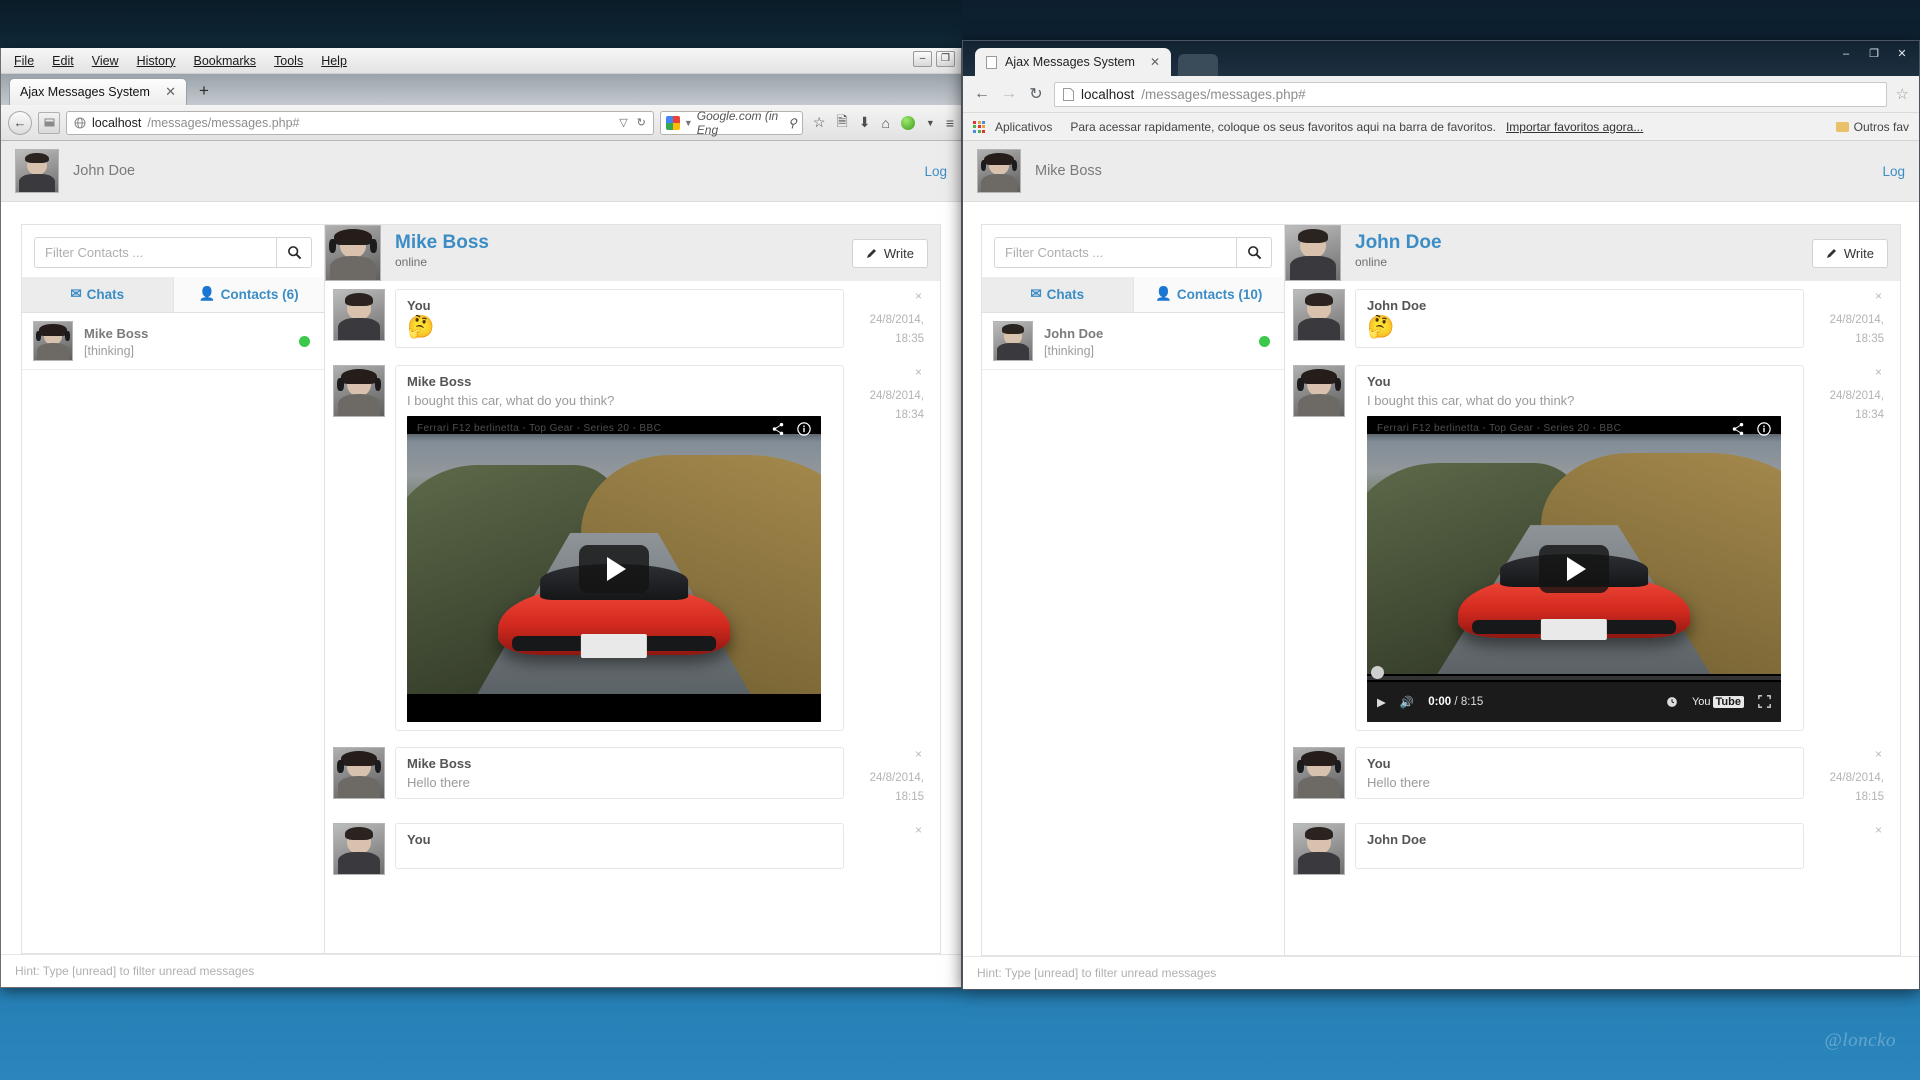 This screenshot has width=1920, height=1080. What do you see at coordinates (623, 122) in the screenshot?
I see `chevron-down-icon: ▽` at bounding box center [623, 122].